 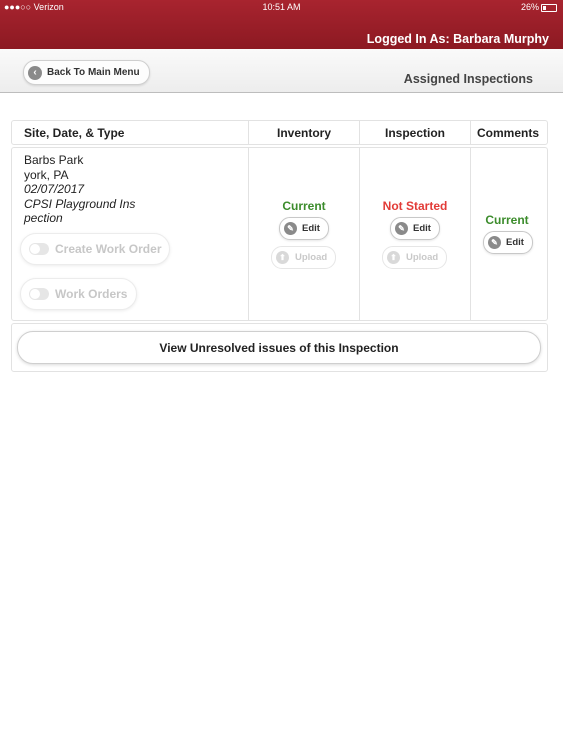 I want to click on inspection-edit-button: ✎ Edit, so click(x=415, y=228).